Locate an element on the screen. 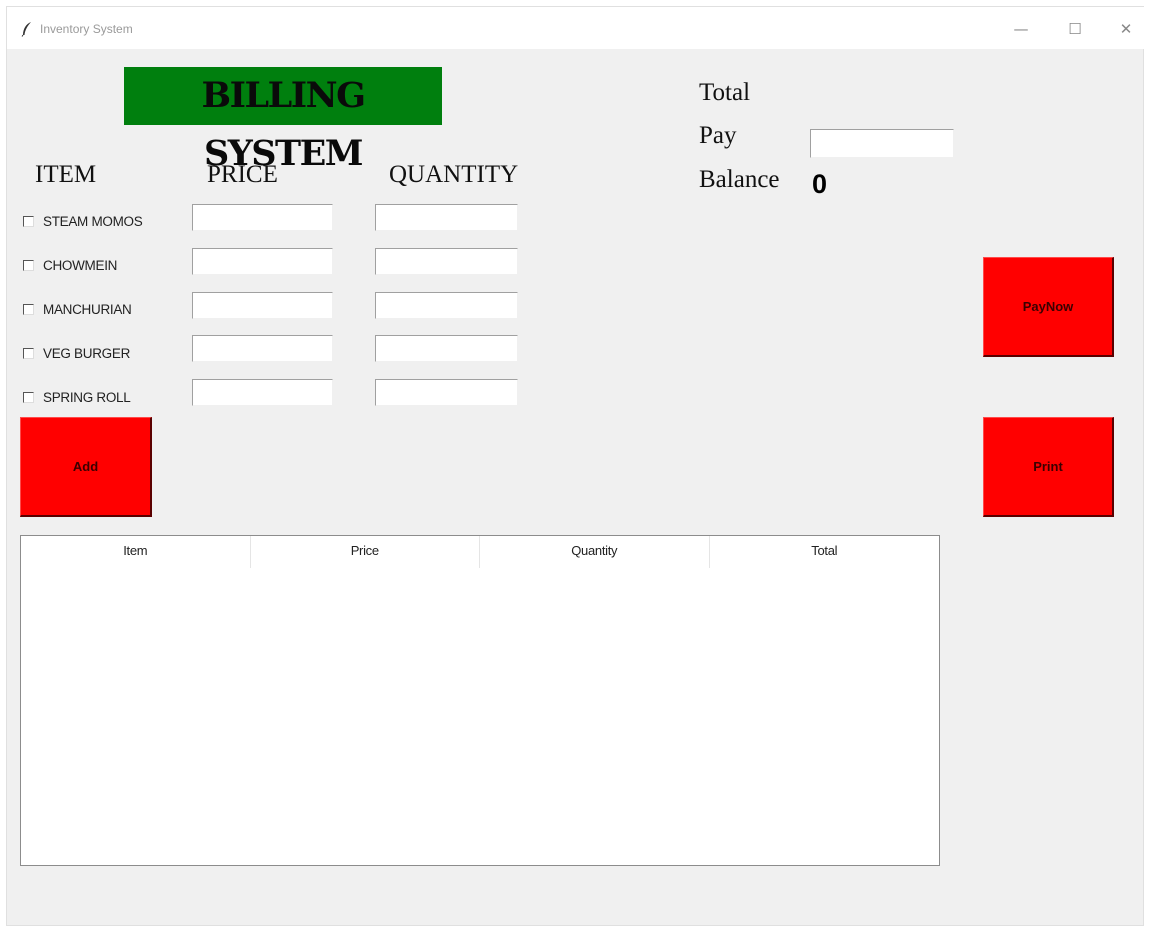 The width and height of the screenshot is (1150, 932). quantity-input-manchurian is located at coordinates (446, 305).